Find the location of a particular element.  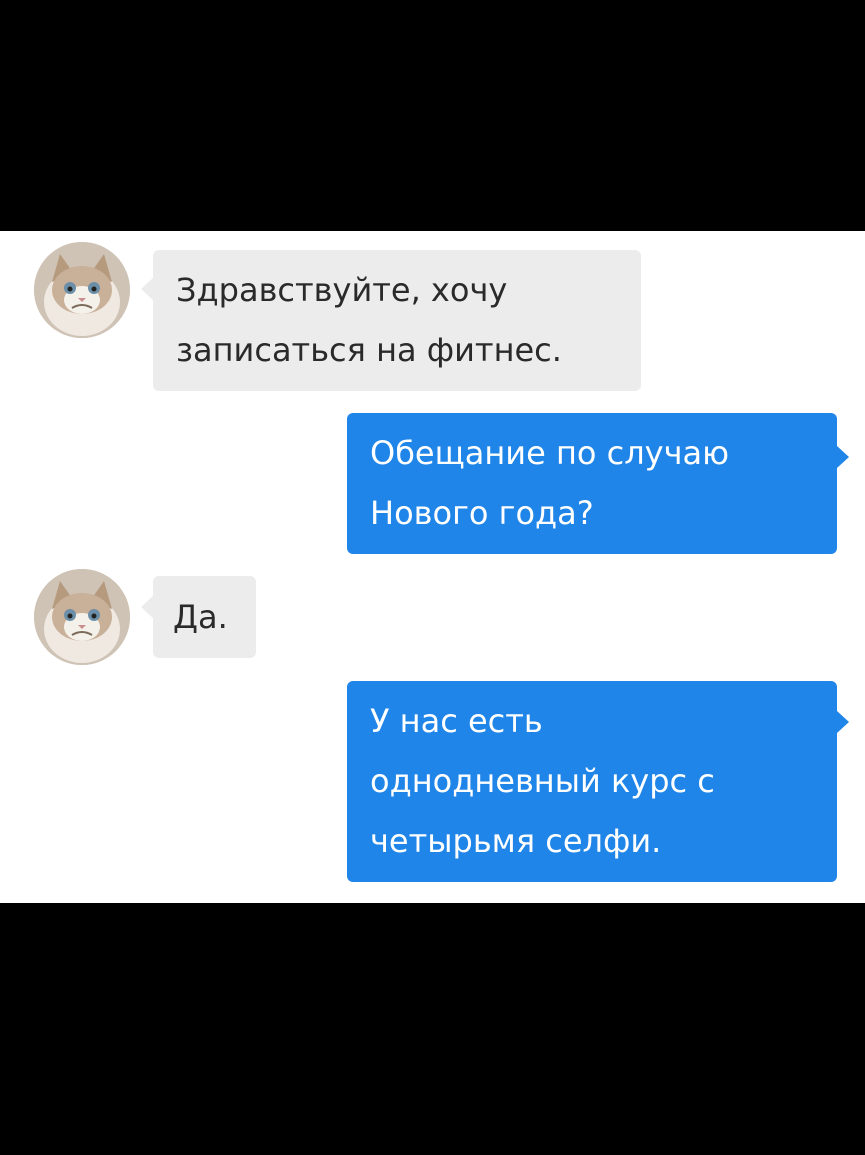

message-text-line: Нового года? is located at coordinates (482, 513).